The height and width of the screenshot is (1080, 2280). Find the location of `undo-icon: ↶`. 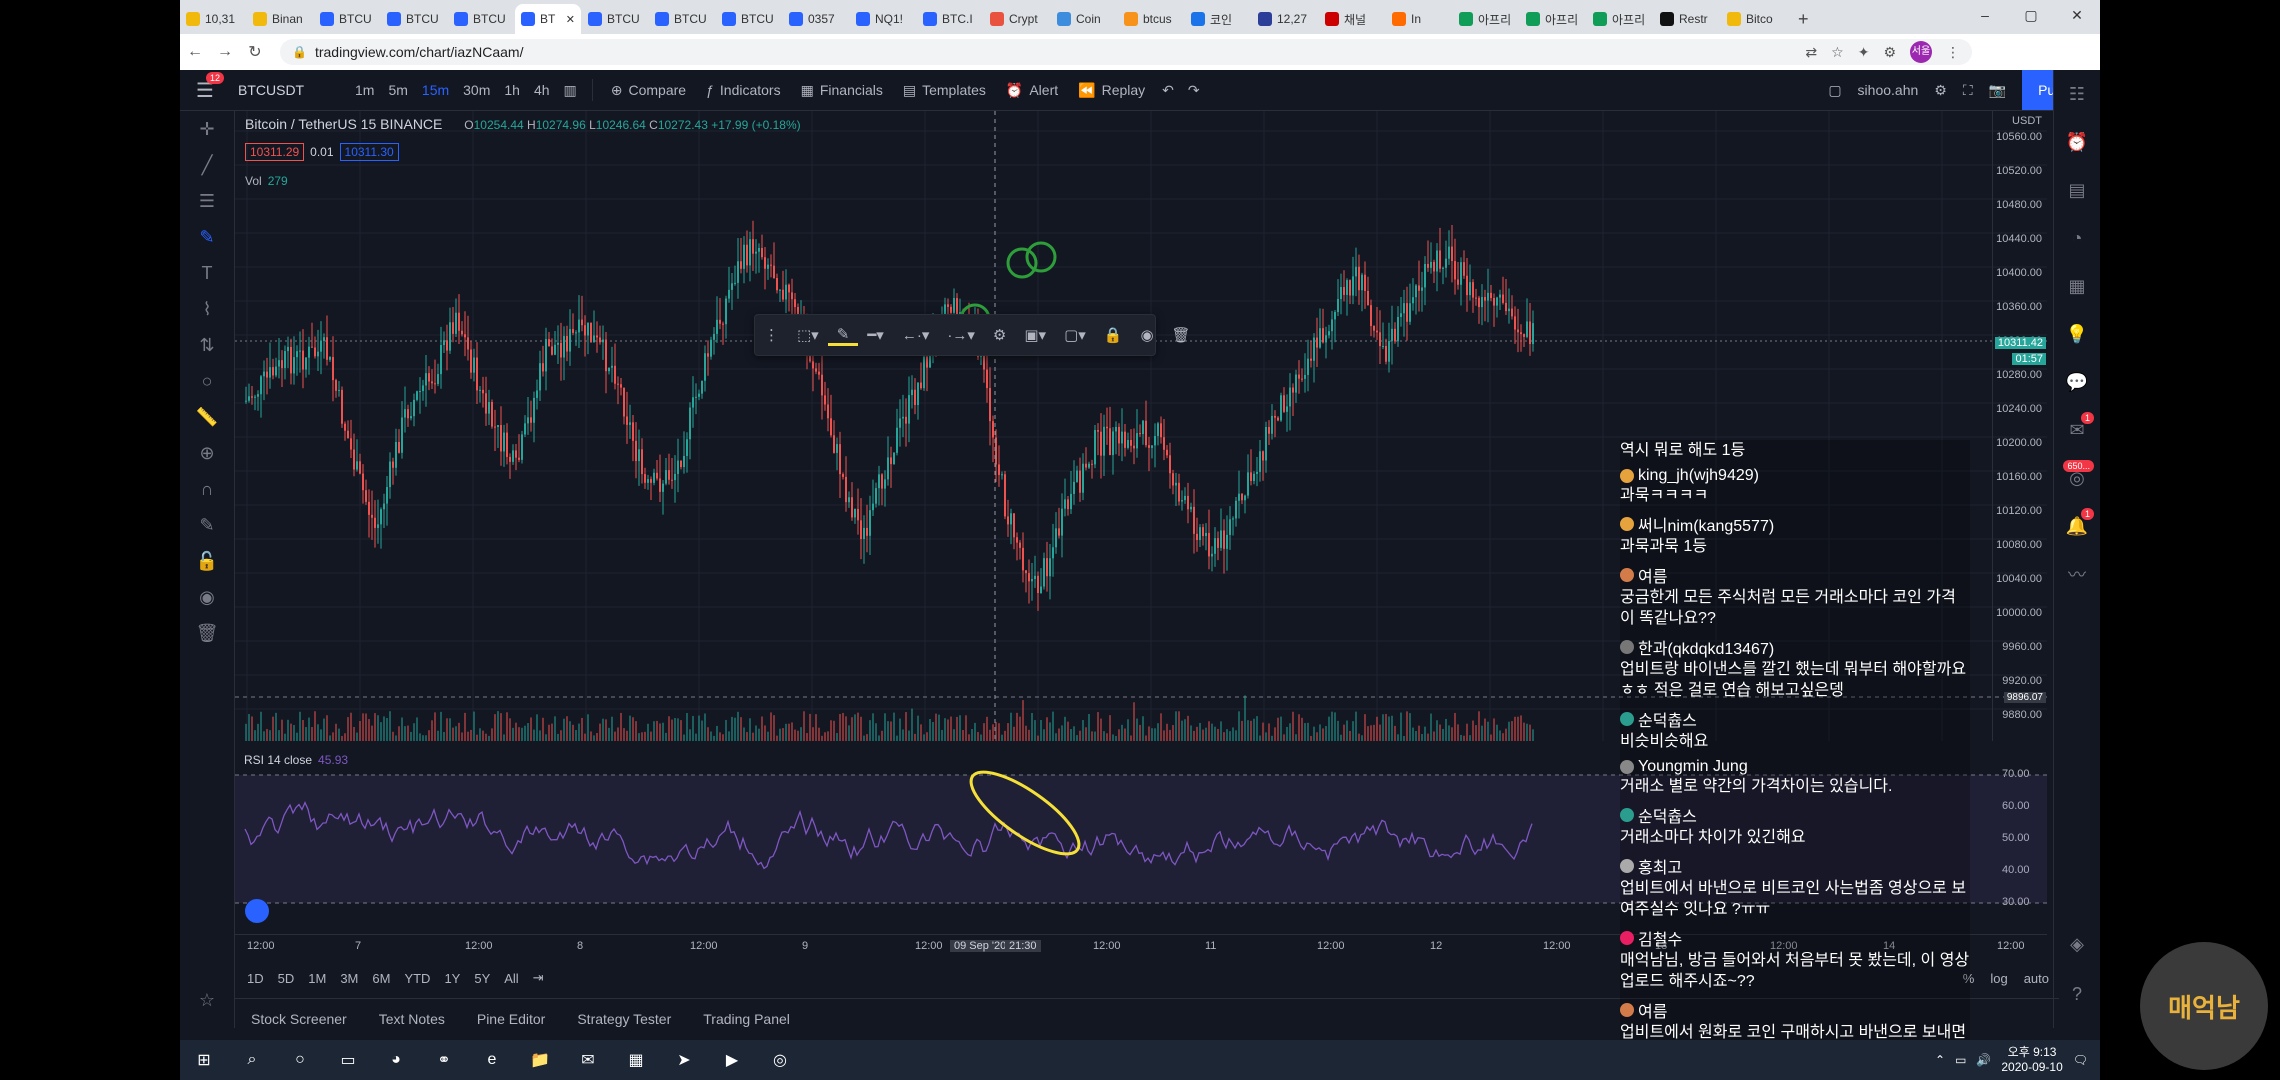

undo-icon: ↶ is located at coordinates (1168, 90).